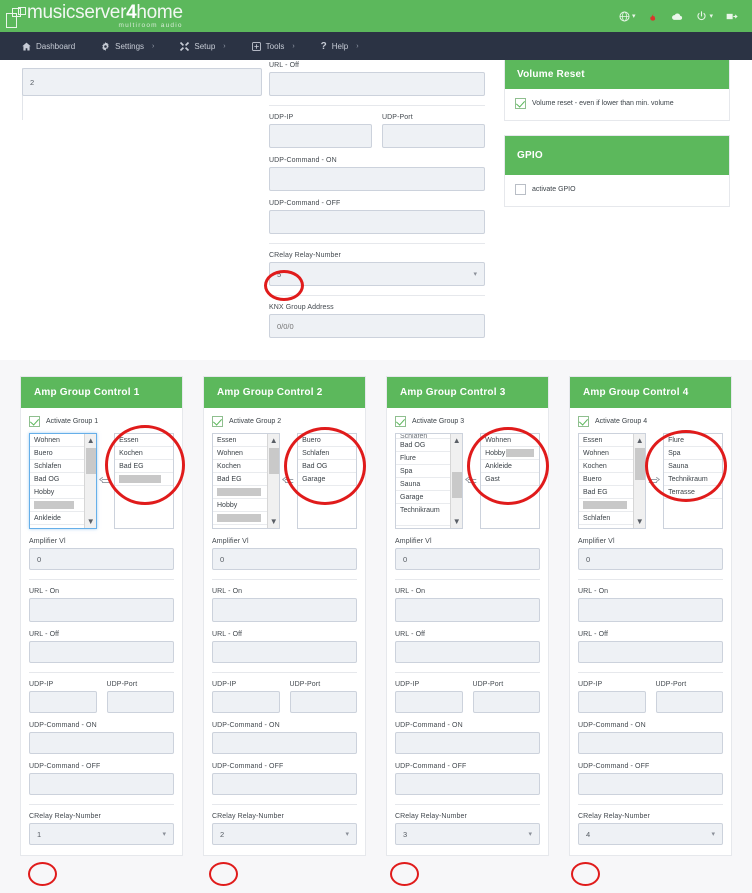 This screenshot has height=893, width=752. What do you see at coordinates (94, 16) in the screenshot?
I see `brand-logo: musicserver4home multiroom audio` at bounding box center [94, 16].